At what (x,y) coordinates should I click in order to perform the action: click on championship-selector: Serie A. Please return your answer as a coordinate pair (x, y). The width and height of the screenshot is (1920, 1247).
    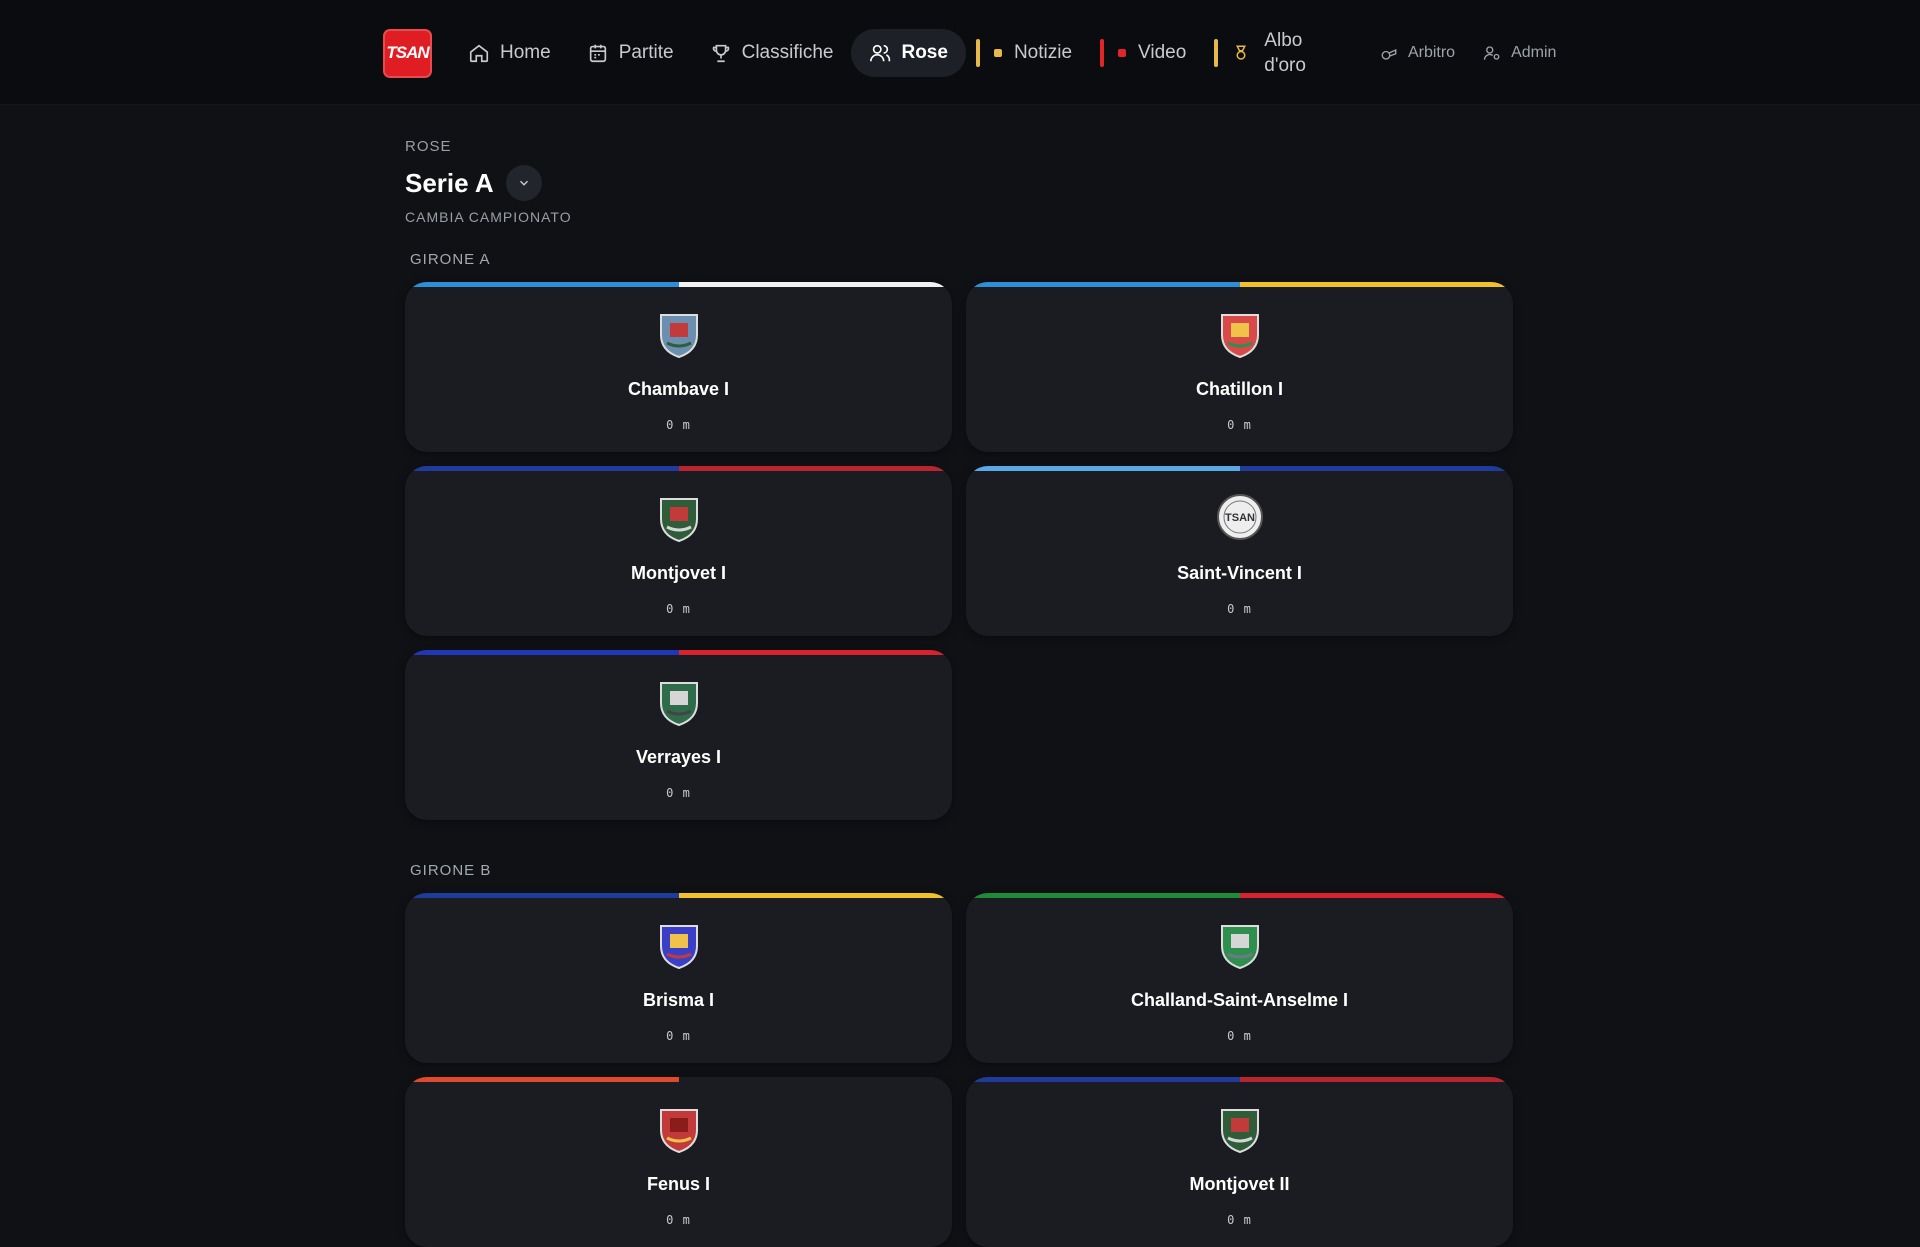
    Looking at the image, I should click on (960, 183).